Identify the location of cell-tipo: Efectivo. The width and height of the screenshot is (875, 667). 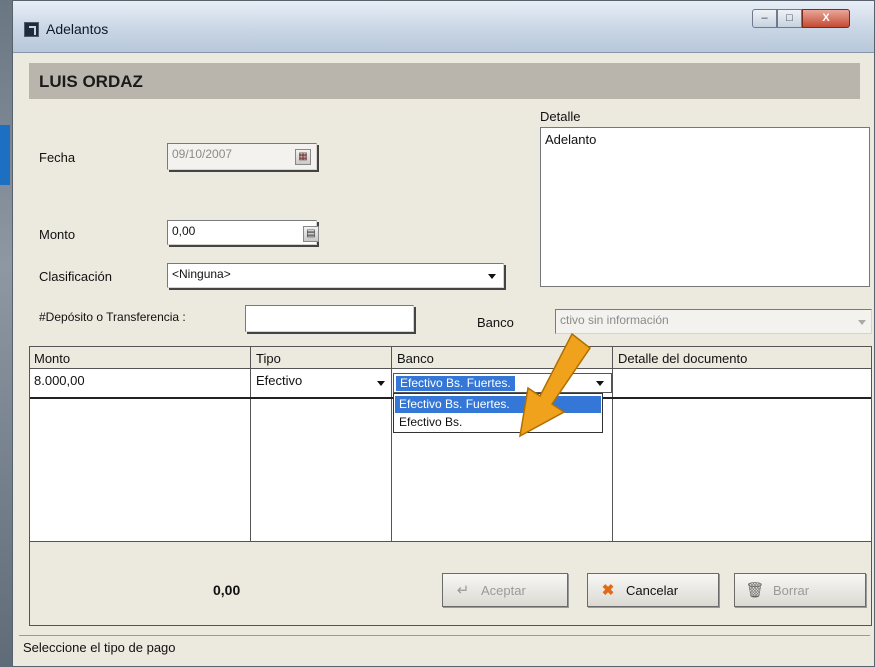
(279, 380).